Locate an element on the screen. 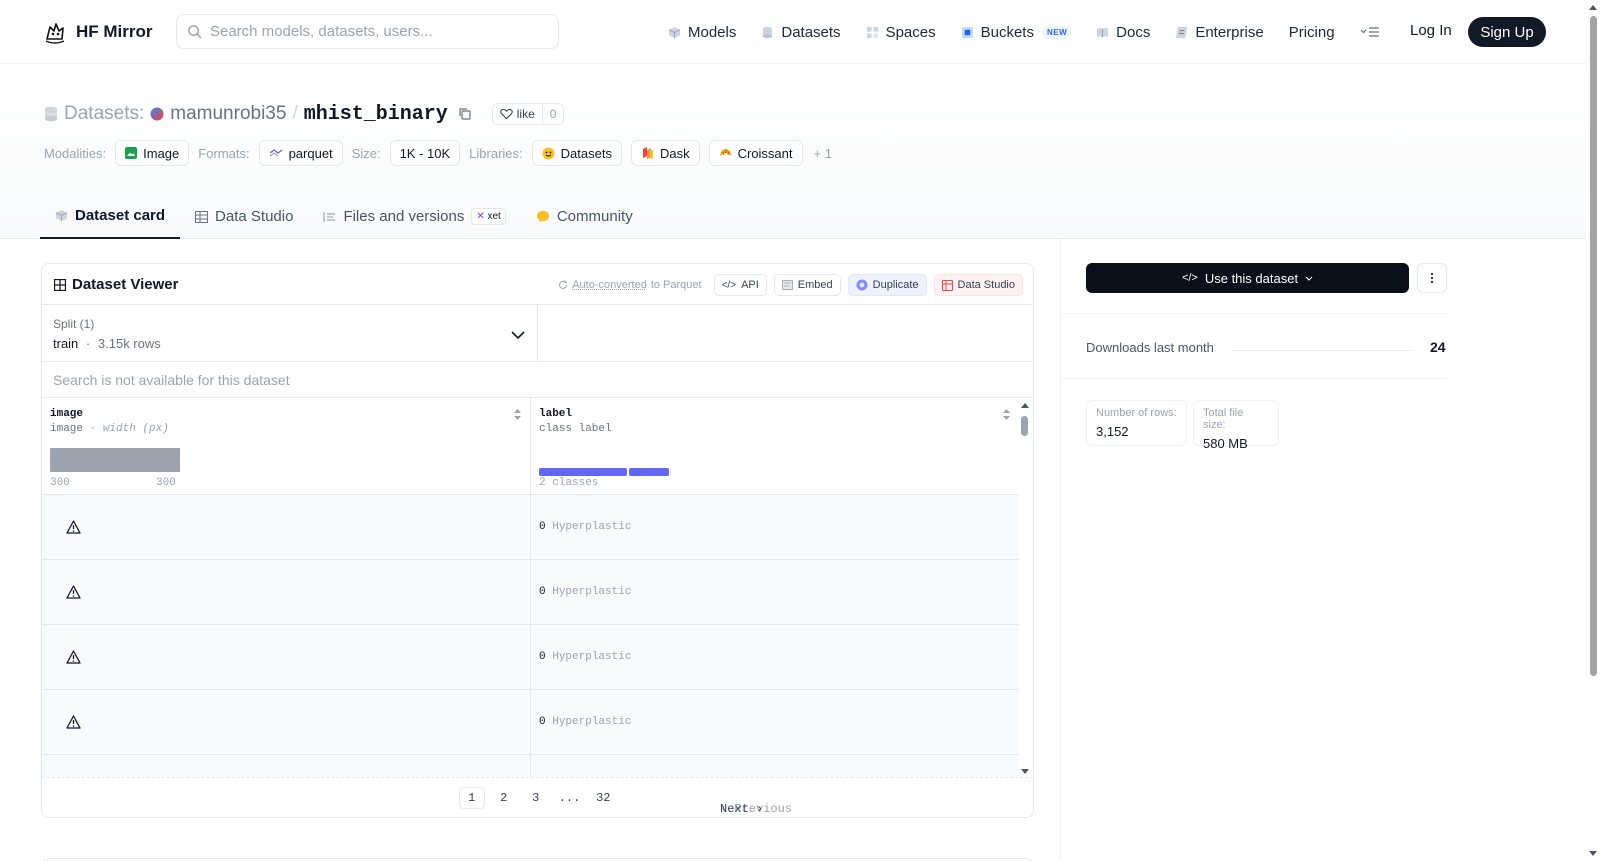  xet-icon: ✕ is located at coordinates (480, 216).